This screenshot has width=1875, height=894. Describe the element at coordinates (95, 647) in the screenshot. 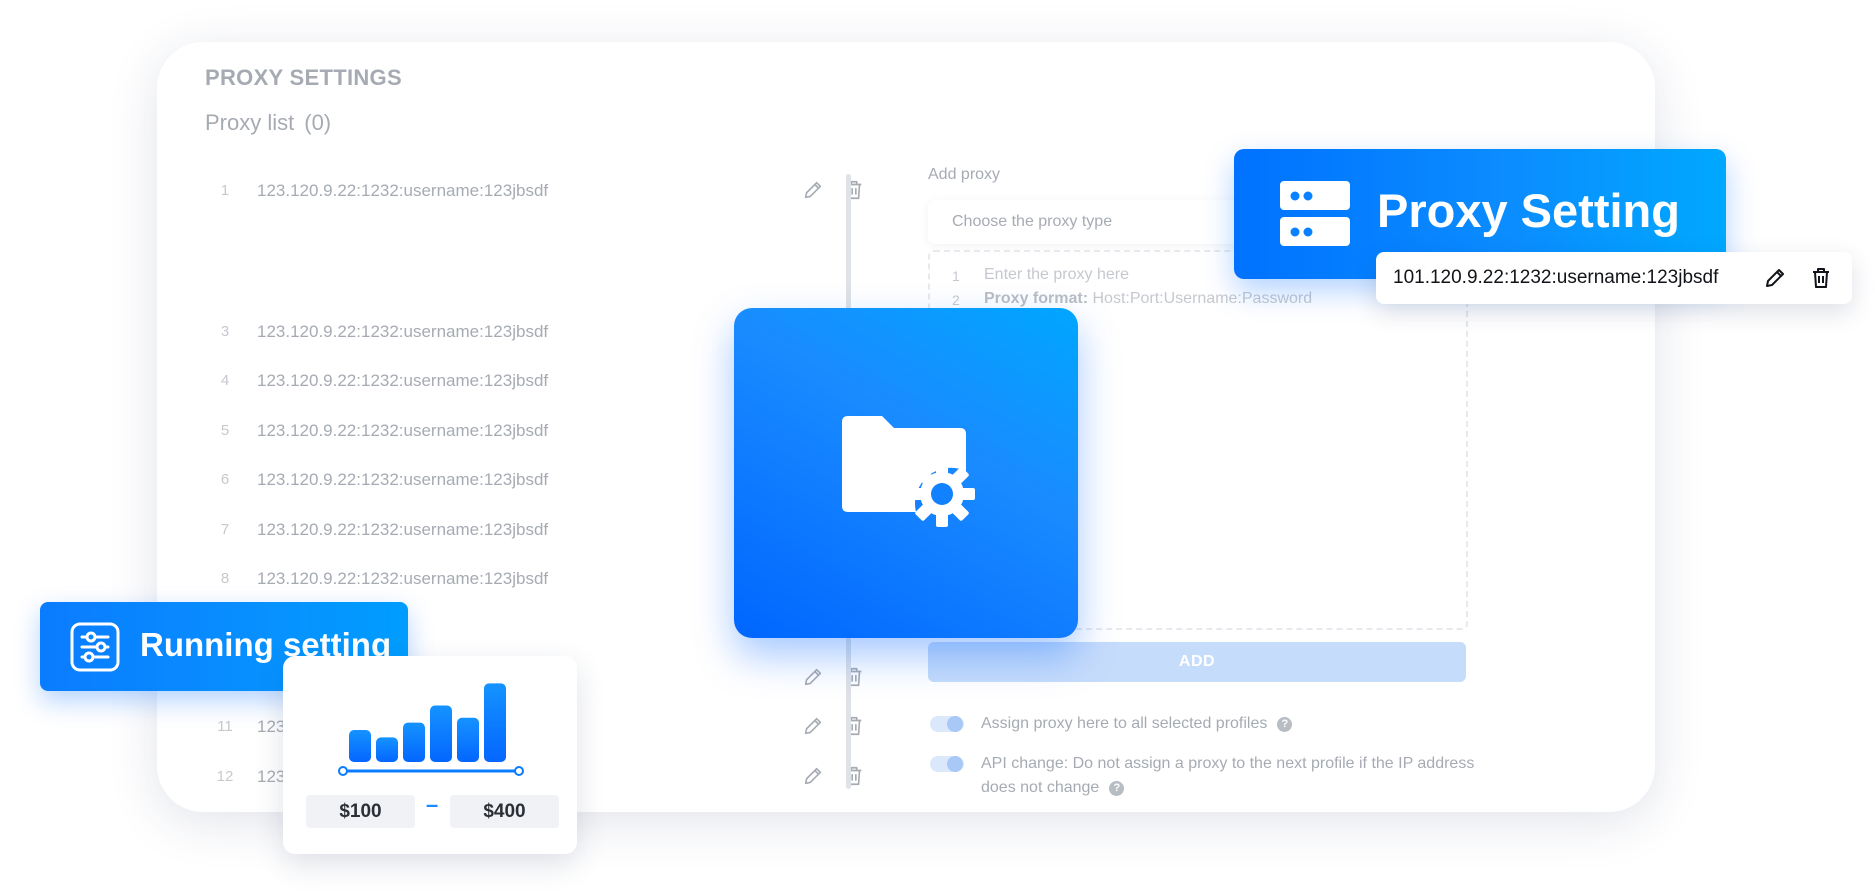

I see `sliders-icon` at that location.